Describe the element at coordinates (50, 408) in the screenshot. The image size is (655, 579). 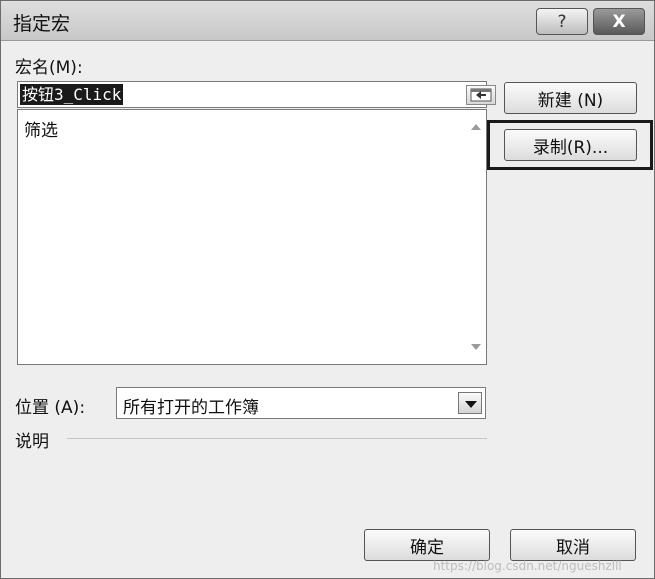
I see `location-label: 位置 (A):` at that location.